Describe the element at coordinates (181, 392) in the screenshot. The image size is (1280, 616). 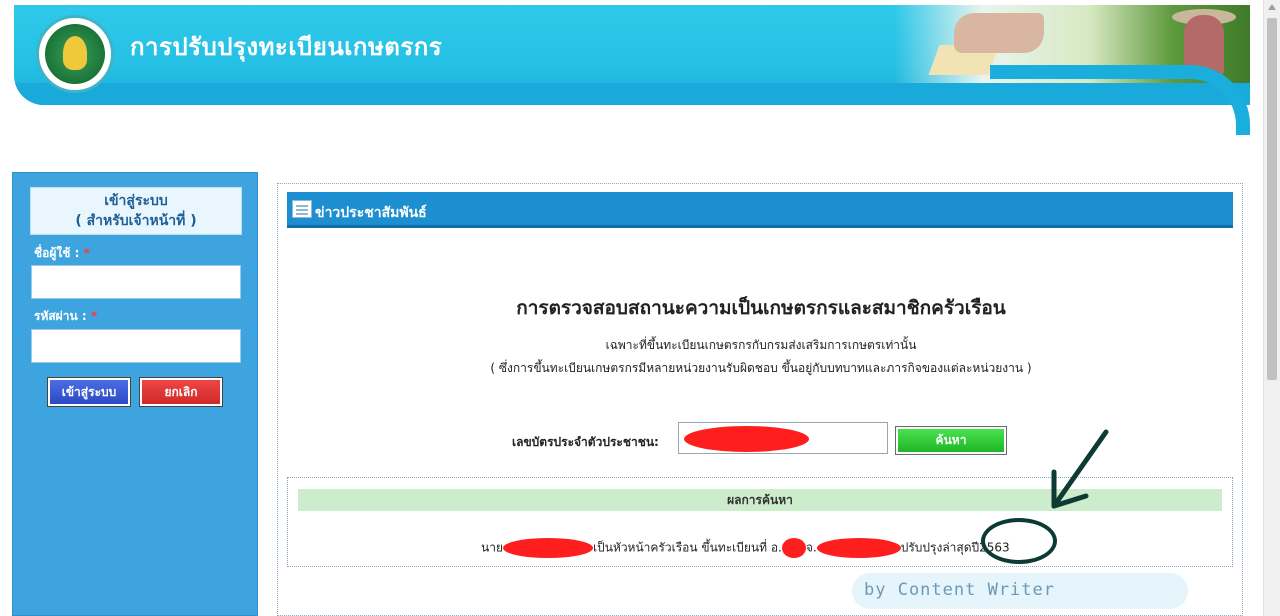
I see `cancel-button: ยกเลิก` at that location.